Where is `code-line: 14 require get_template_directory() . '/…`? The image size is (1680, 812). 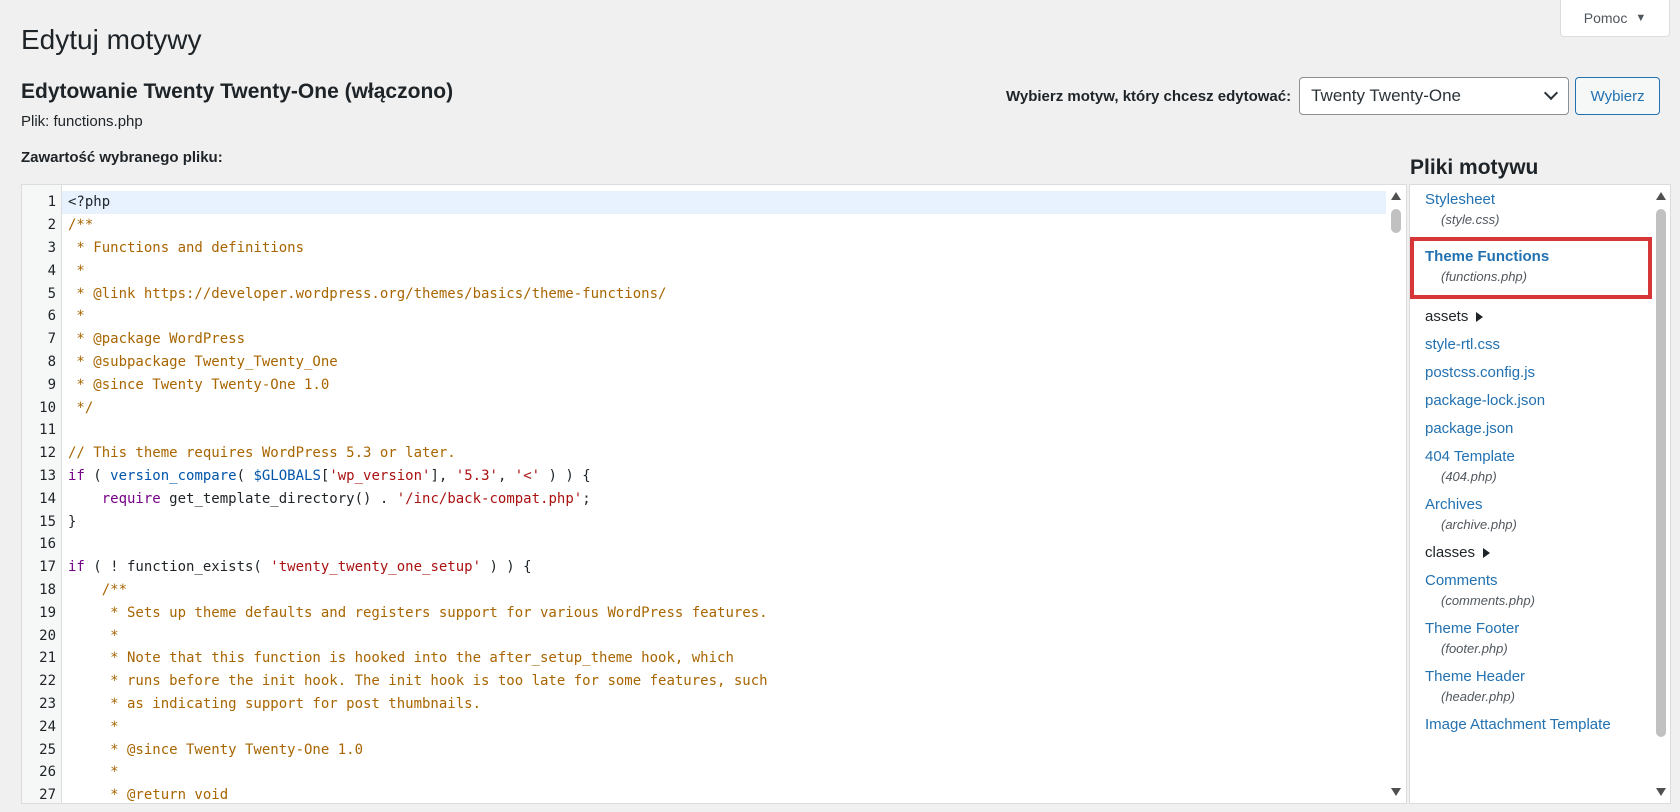 code-line: 14 require get_template_directory() . '/… is located at coordinates (704, 498).